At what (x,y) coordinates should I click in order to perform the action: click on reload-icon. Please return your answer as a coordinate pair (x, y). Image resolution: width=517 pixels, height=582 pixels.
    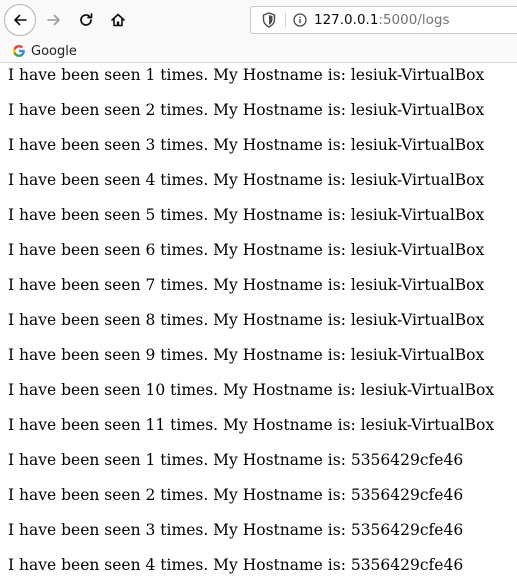
    Looking at the image, I should click on (86, 19).